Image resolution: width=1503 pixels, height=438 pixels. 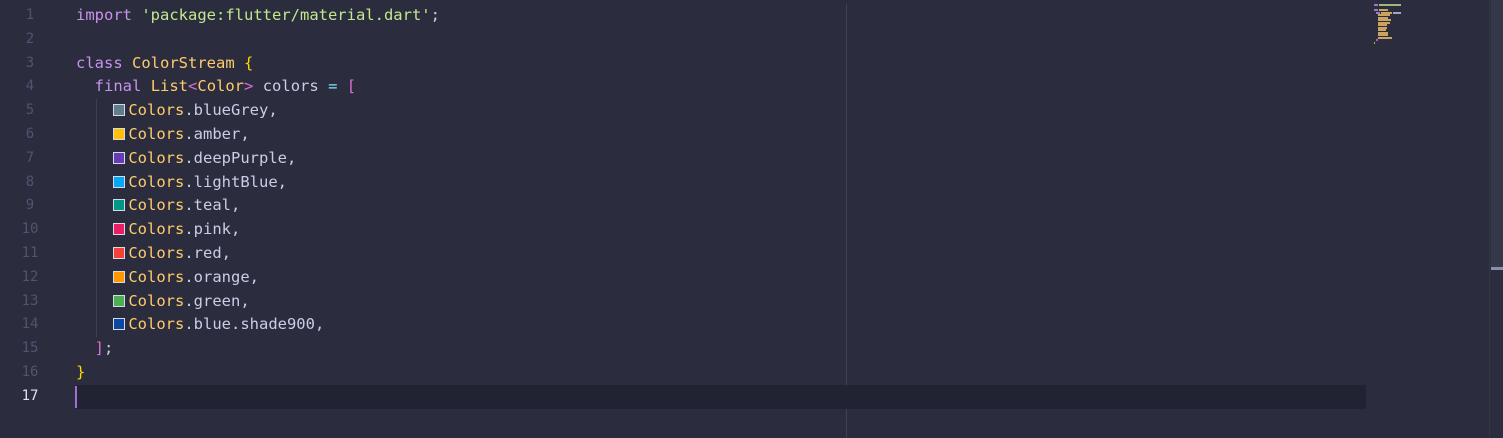 What do you see at coordinates (30, 276) in the screenshot?
I see `line-number: 12` at bounding box center [30, 276].